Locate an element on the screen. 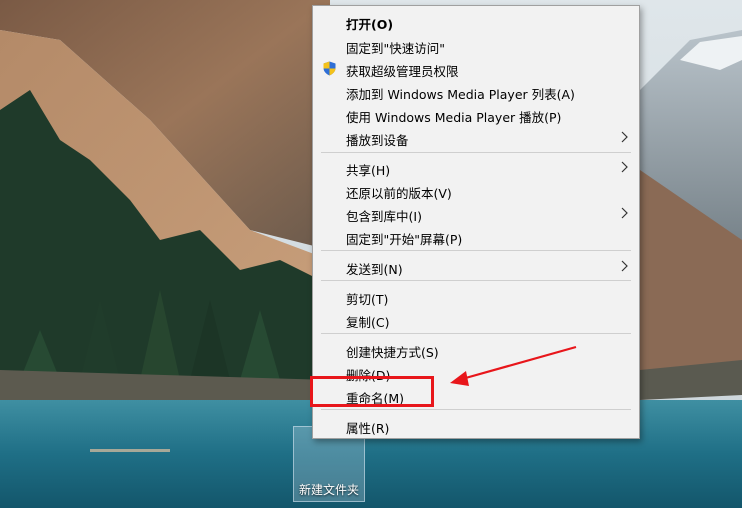 Image resolution: width=742 pixels, height=508 pixels. menu-item-restore-versions: 还原以前的版本(V) is located at coordinates (476, 190).